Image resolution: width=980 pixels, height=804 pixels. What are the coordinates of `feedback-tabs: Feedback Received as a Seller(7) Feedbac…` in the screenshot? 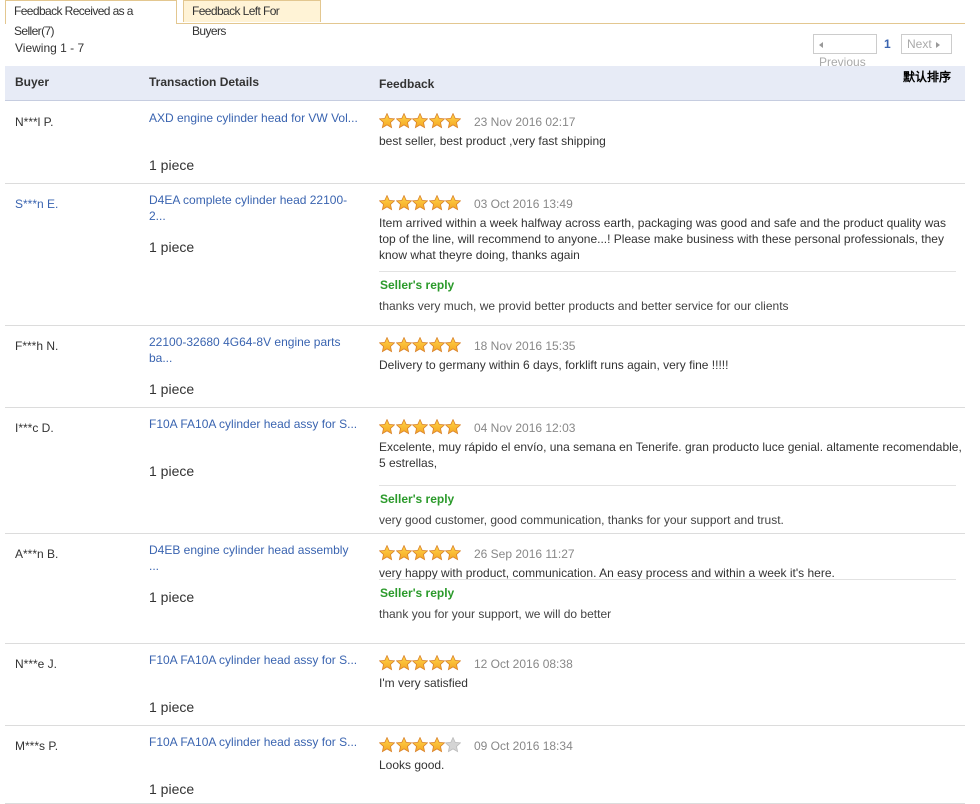 It's located at (485, 19).